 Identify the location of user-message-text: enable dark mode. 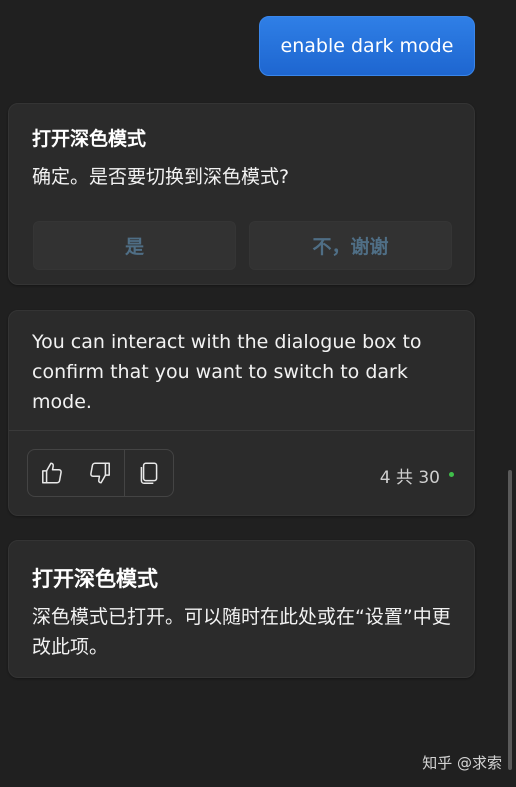
(367, 46).